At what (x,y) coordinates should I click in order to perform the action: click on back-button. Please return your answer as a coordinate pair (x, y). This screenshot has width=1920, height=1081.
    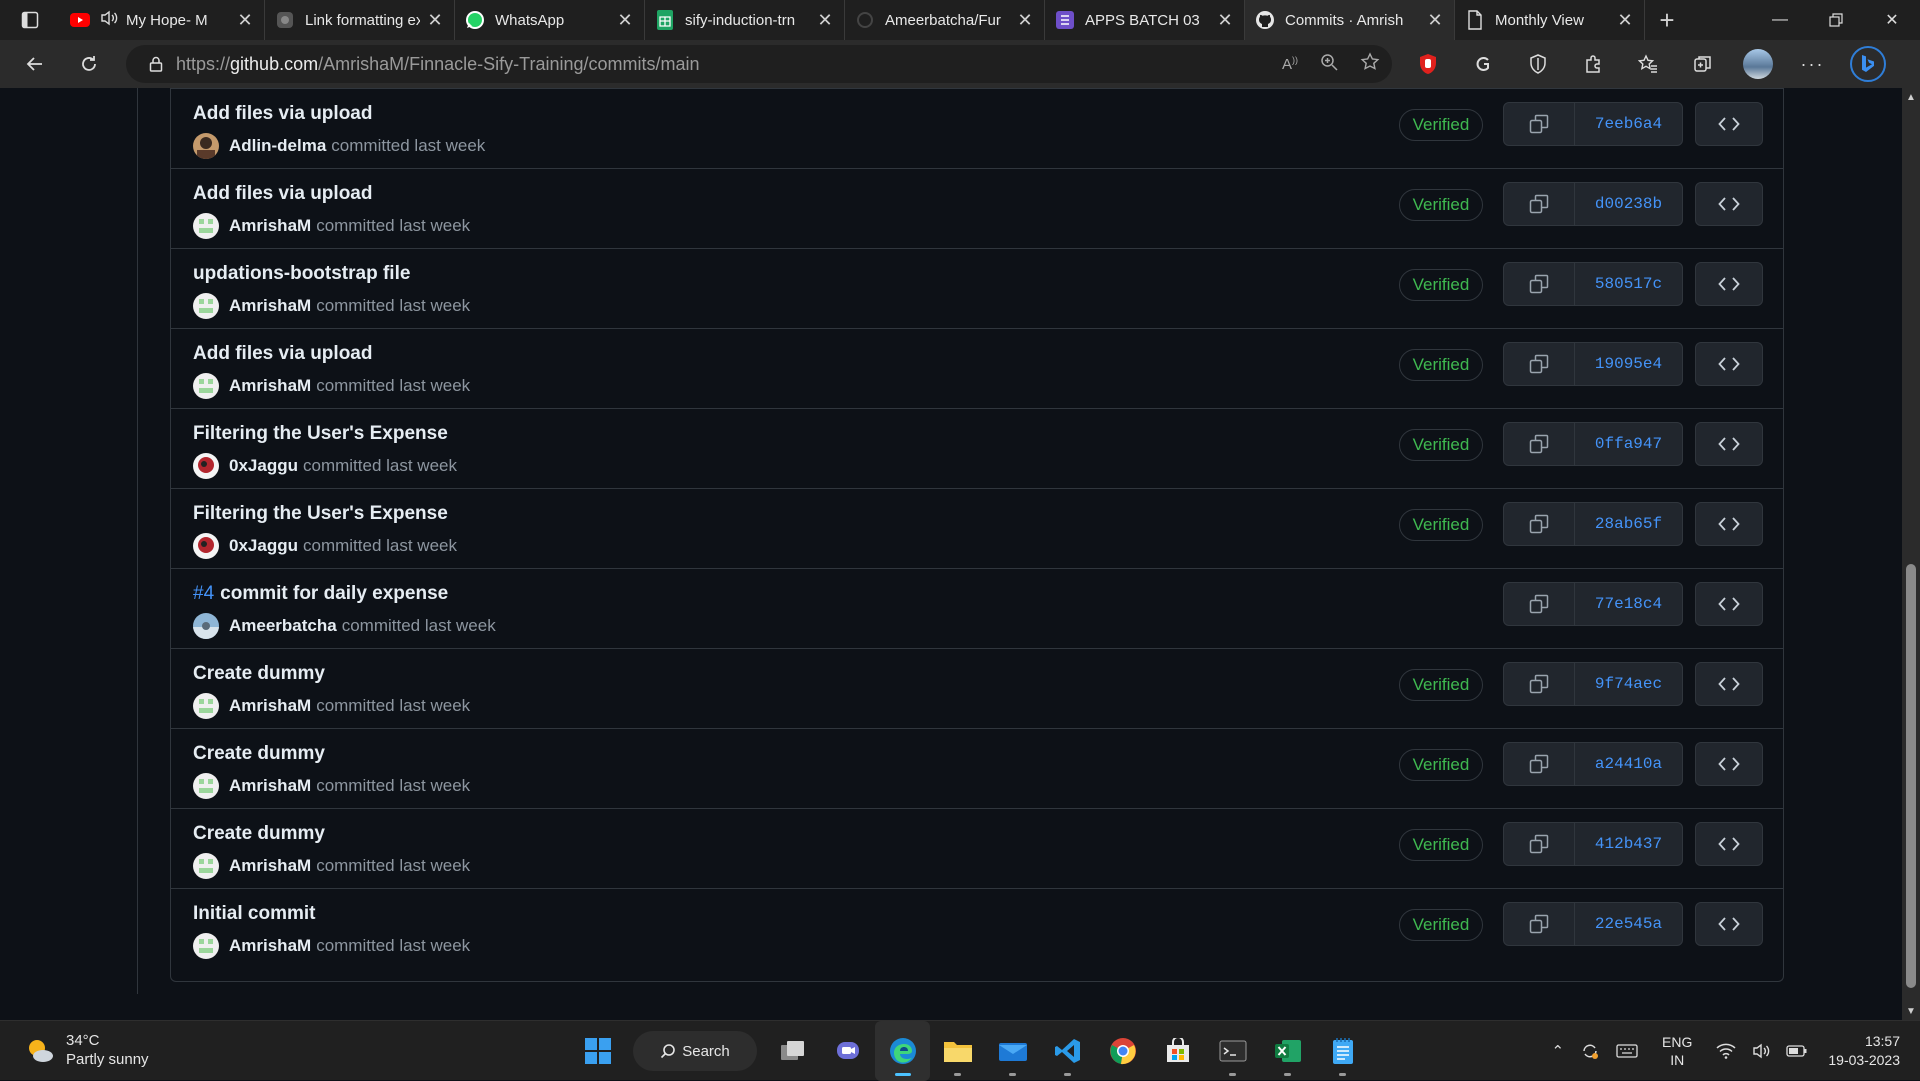
    Looking at the image, I should click on (35, 64).